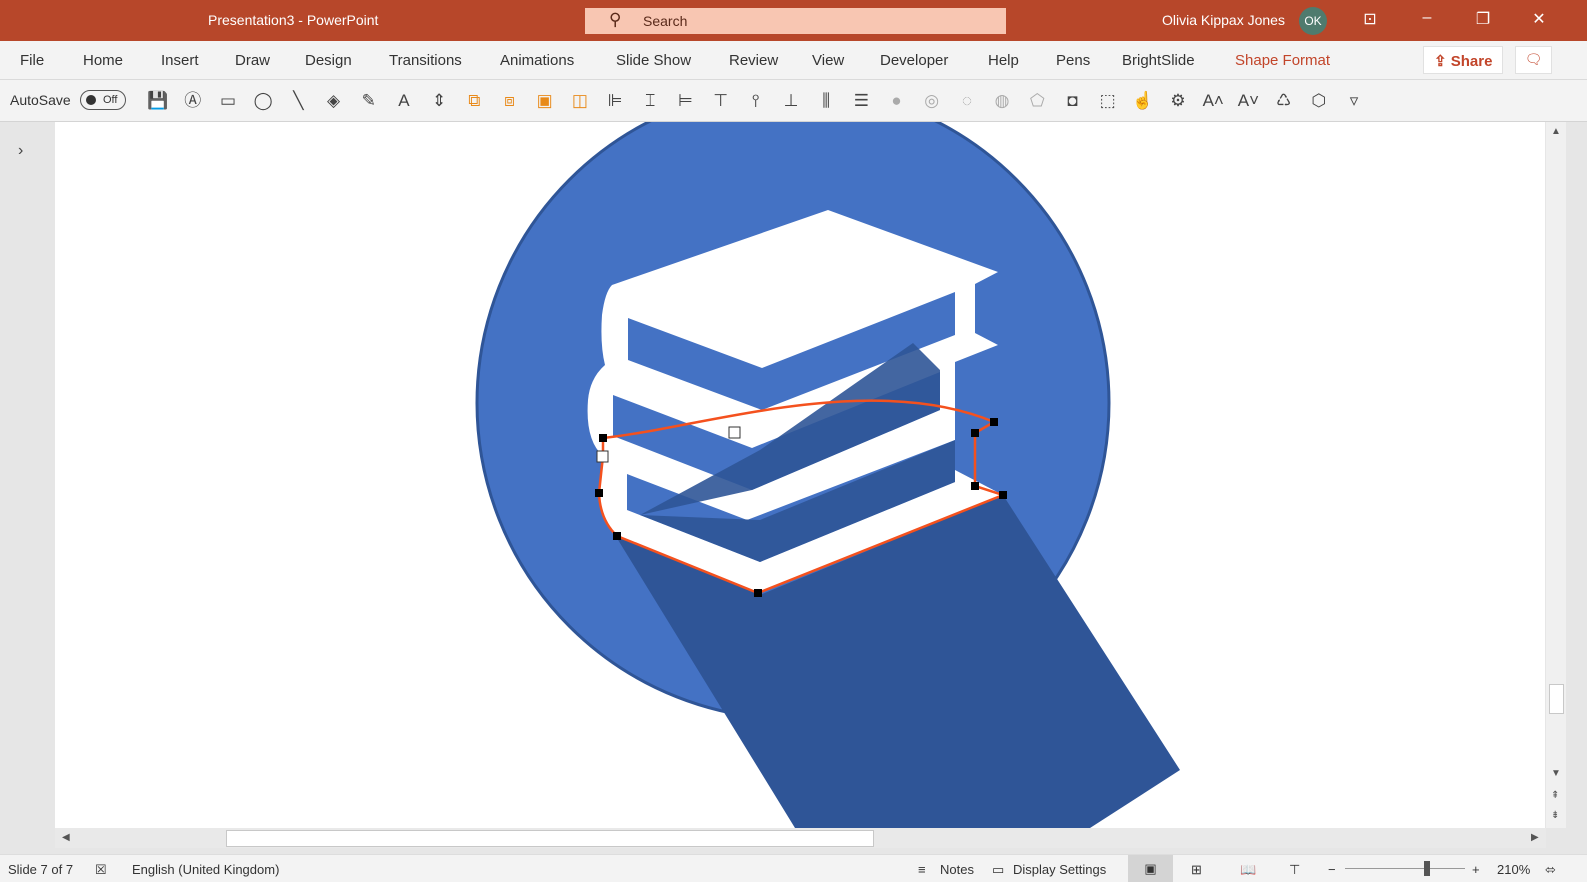 The image size is (1587, 894). Describe the element at coordinates (1294, 870) in the screenshot. I see `slide-show-icon: ⊤` at that location.